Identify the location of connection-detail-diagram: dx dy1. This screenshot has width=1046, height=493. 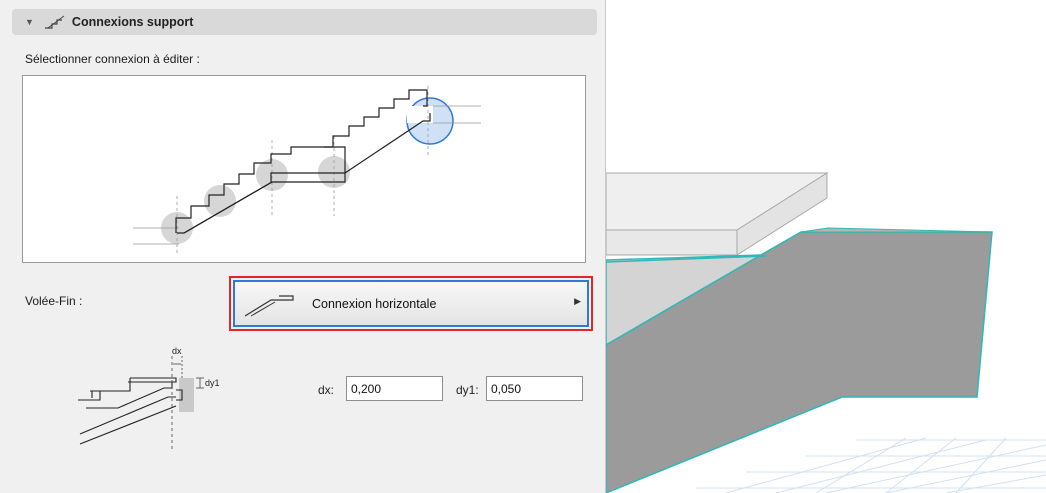
(172, 403).